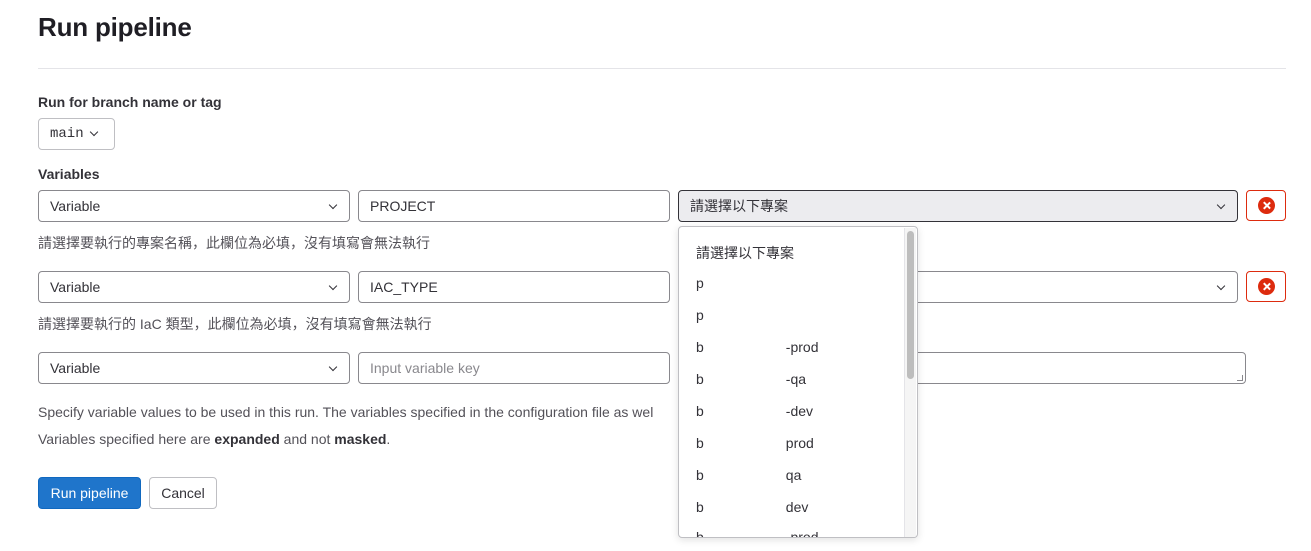 The width and height of the screenshot is (1311, 551). Describe the element at coordinates (514, 206) in the screenshot. I see `variable-key-input: PROJECT` at that location.